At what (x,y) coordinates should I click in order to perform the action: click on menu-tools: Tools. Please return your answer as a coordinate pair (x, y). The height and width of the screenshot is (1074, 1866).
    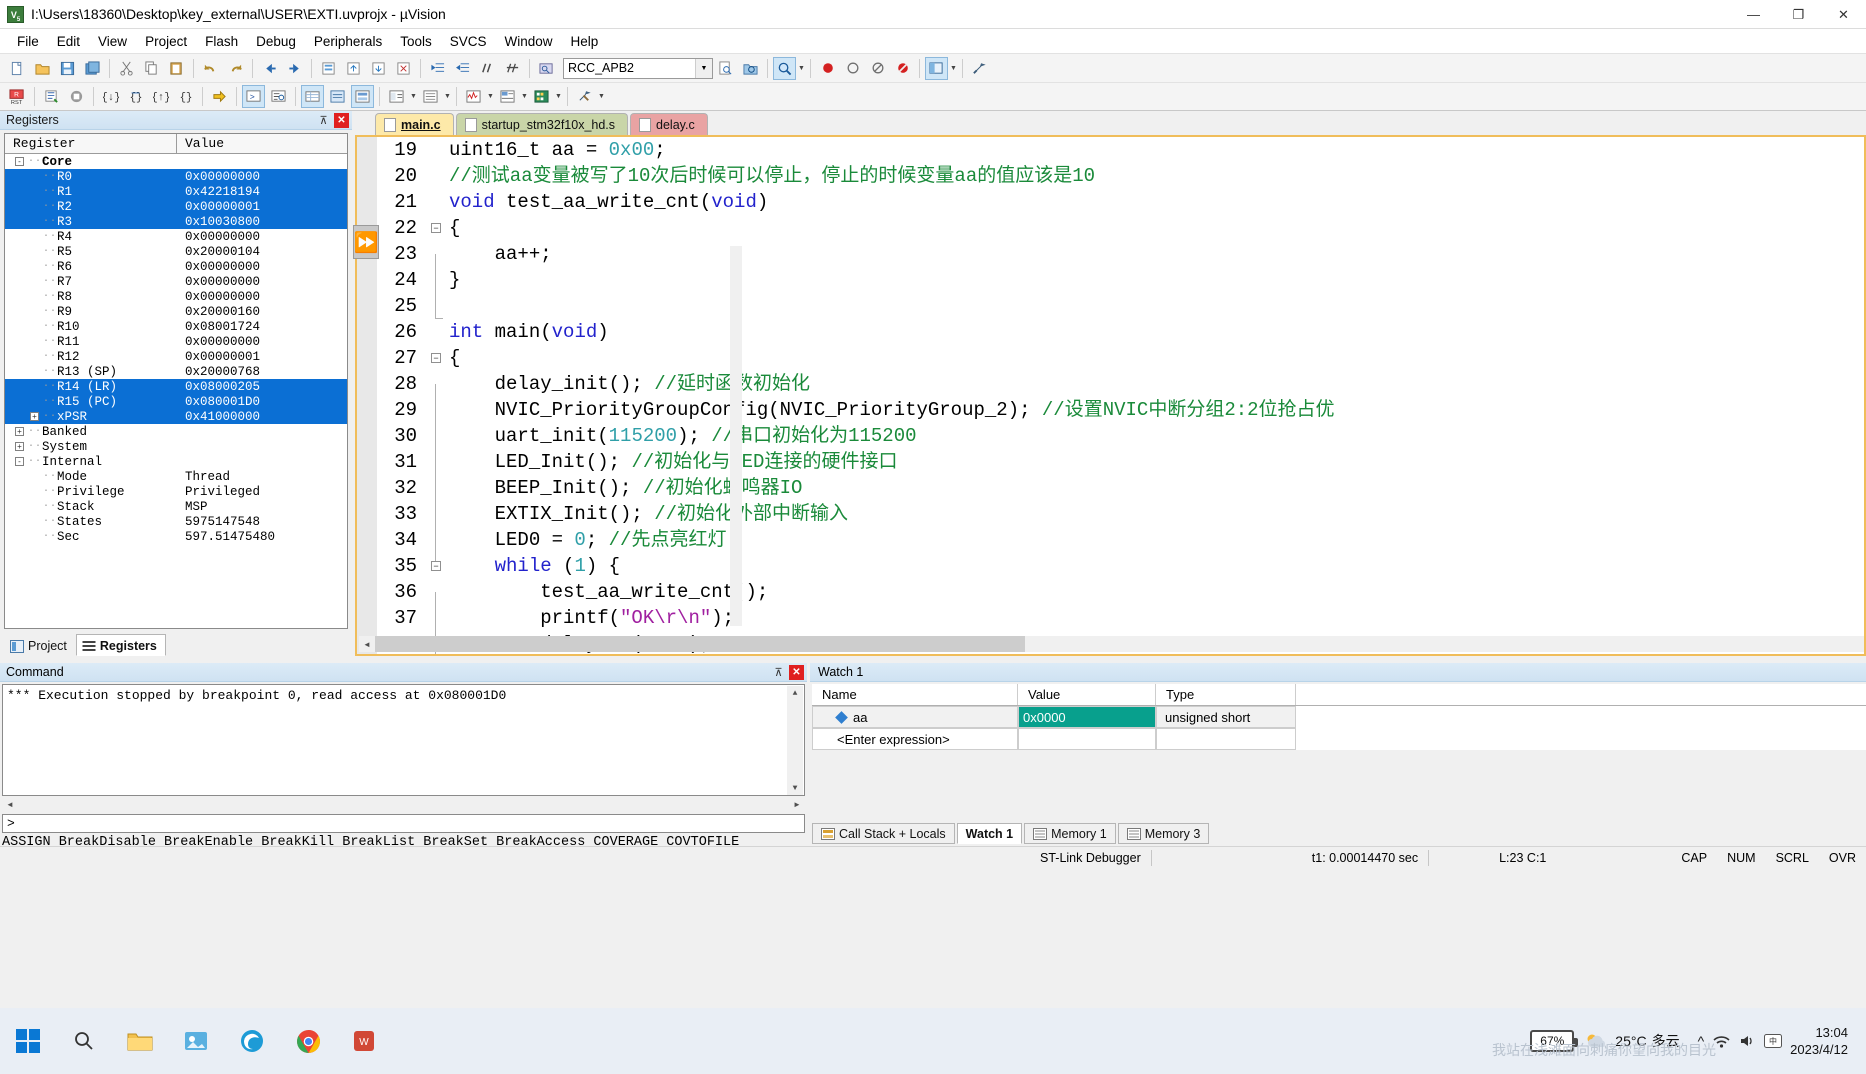
    Looking at the image, I should click on (416, 41).